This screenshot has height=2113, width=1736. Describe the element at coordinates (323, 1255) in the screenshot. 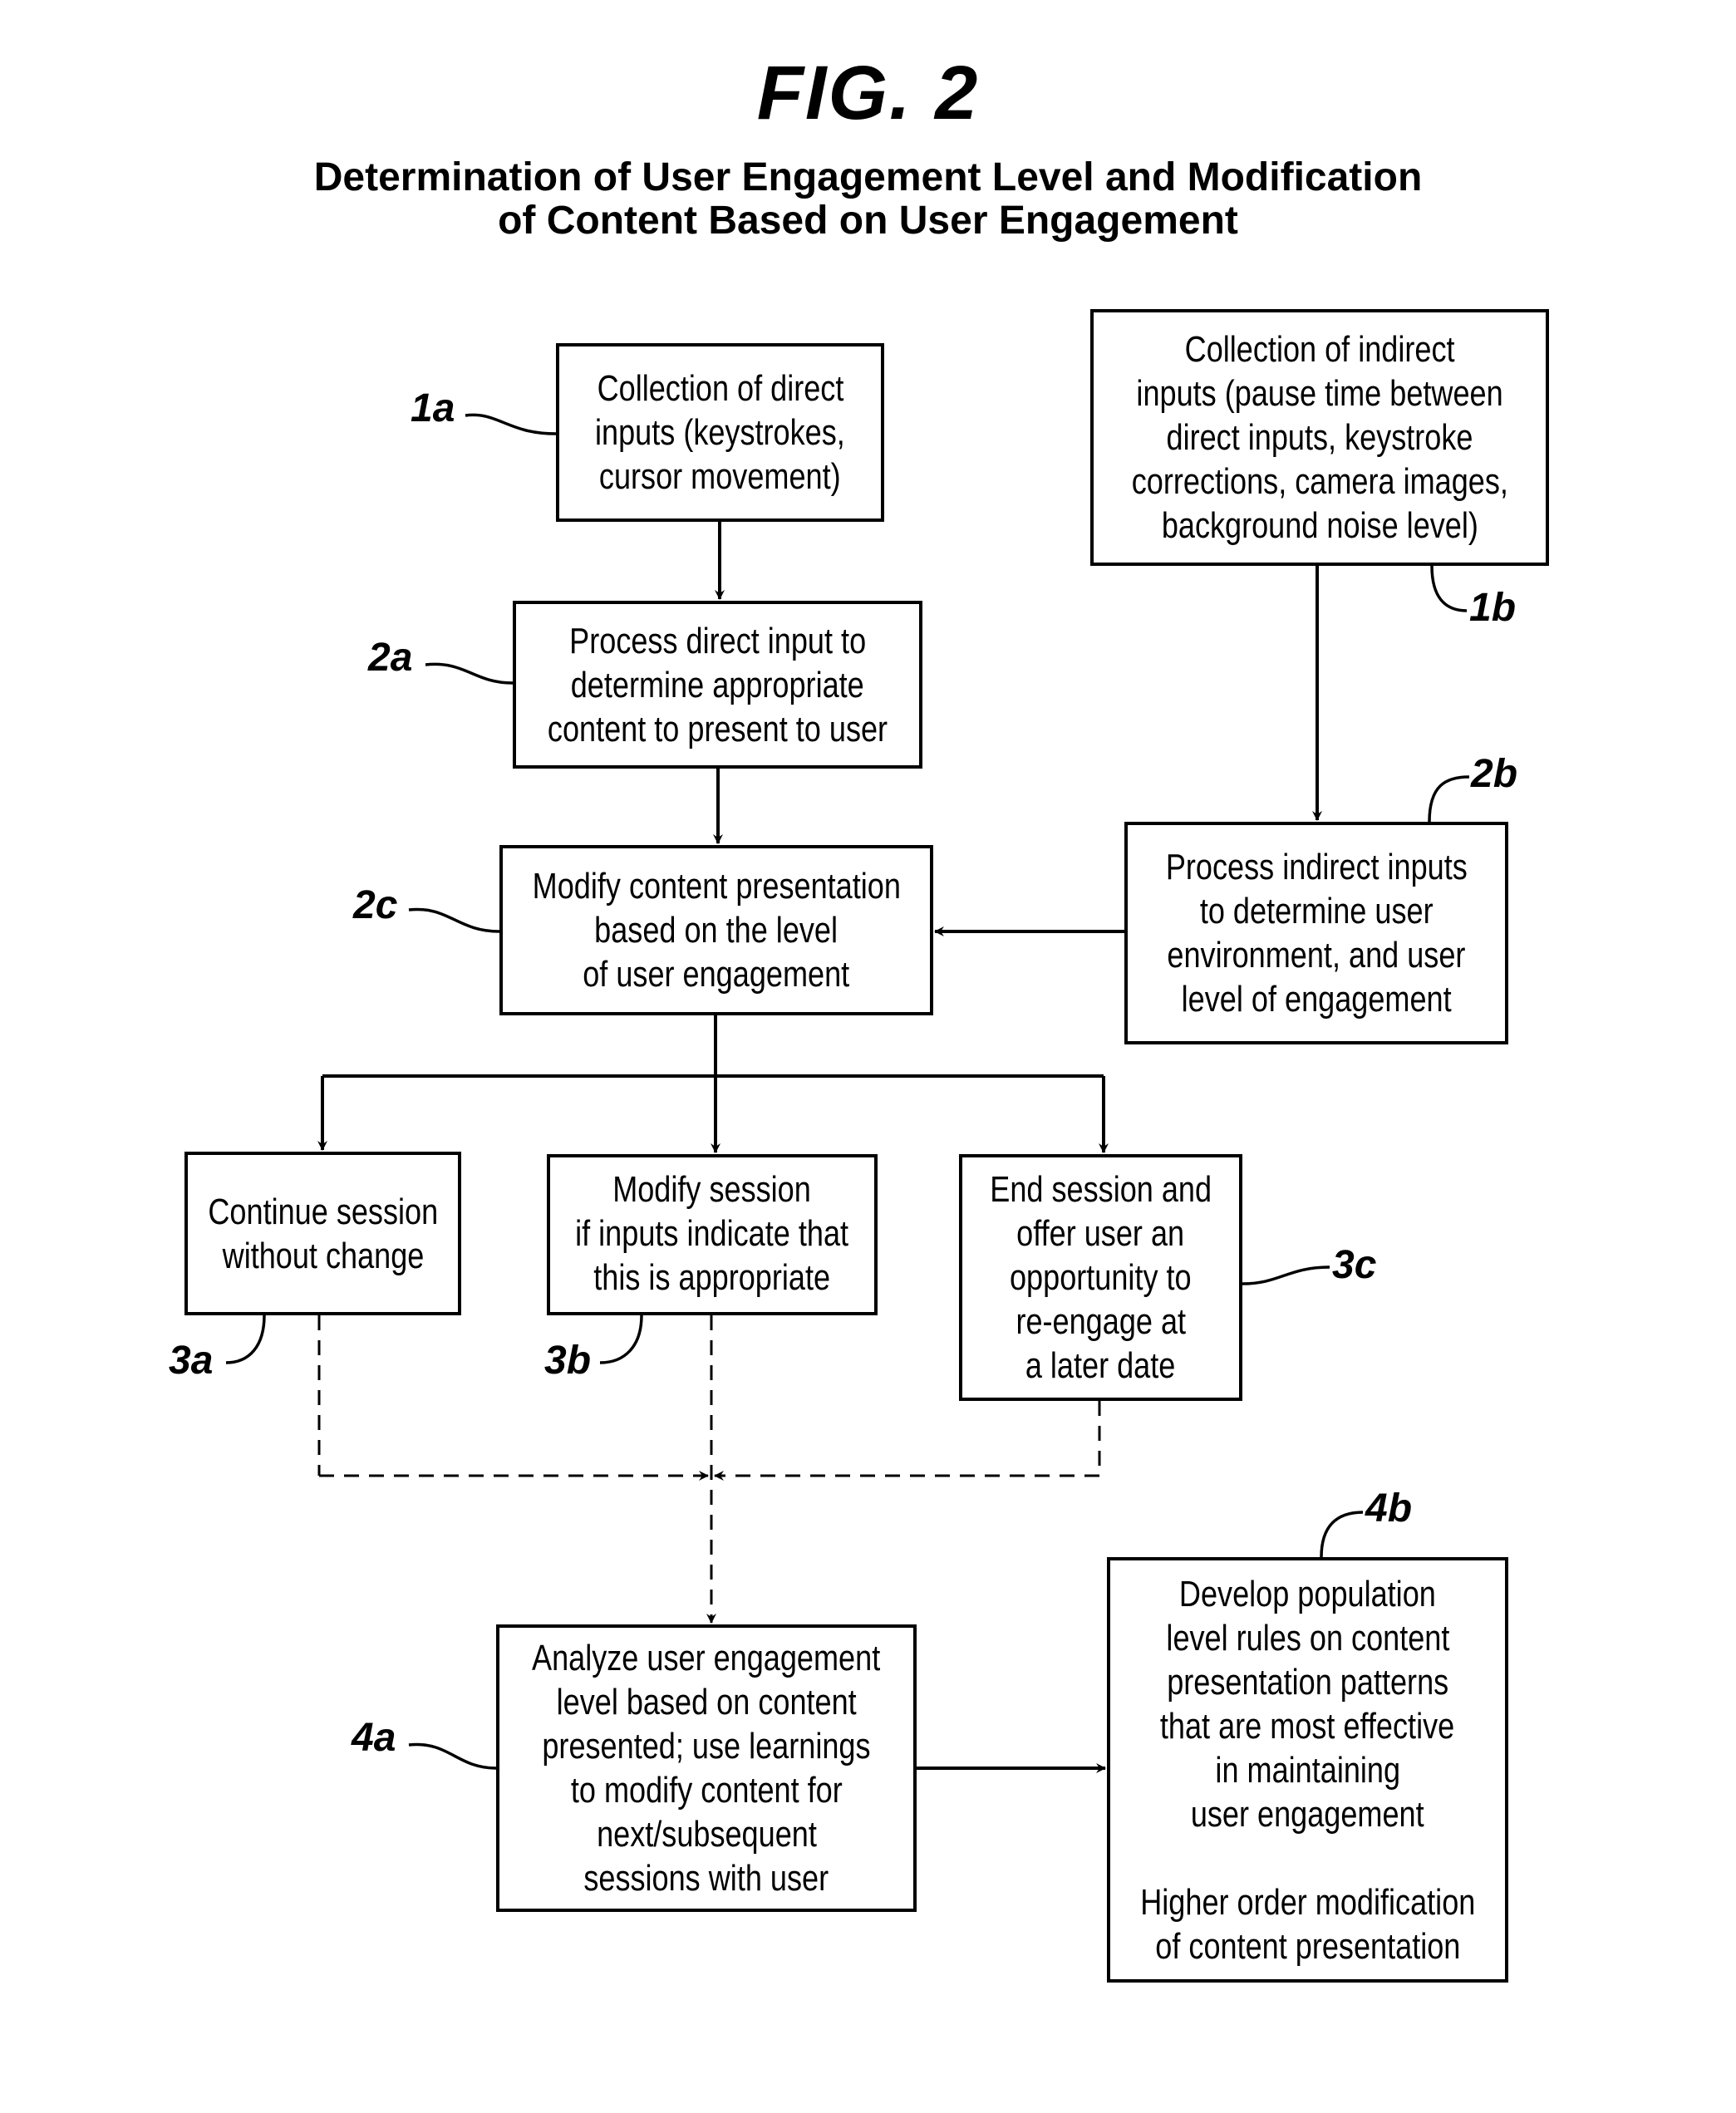

I see `node-text: without change` at that location.